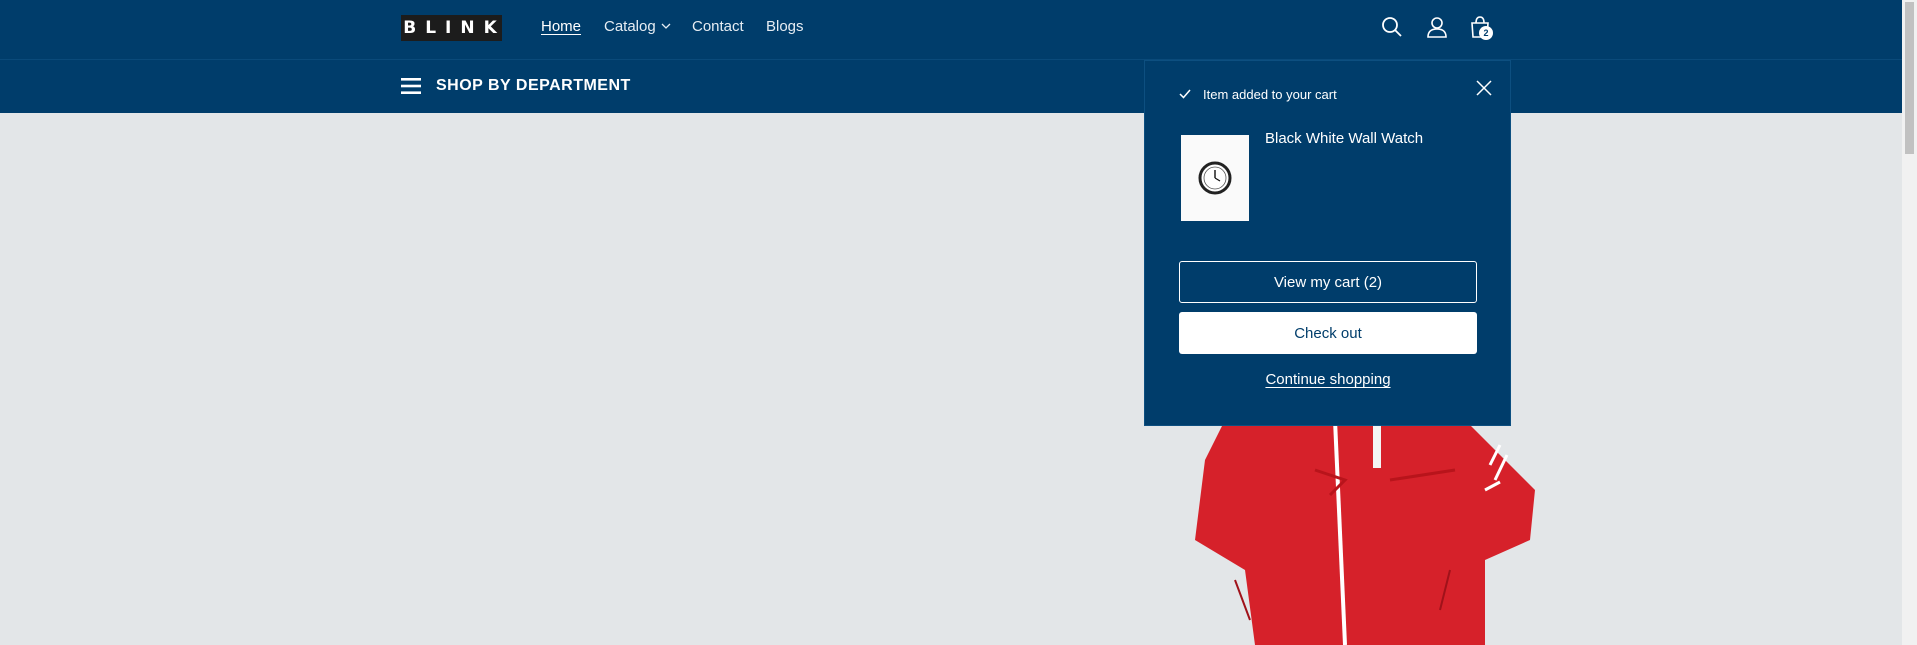 This screenshot has width=1917, height=645. What do you see at coordinates (785, 26) in the screenshot?
I see `nav-blogs: Blogs` at bounding box center [785, 26].